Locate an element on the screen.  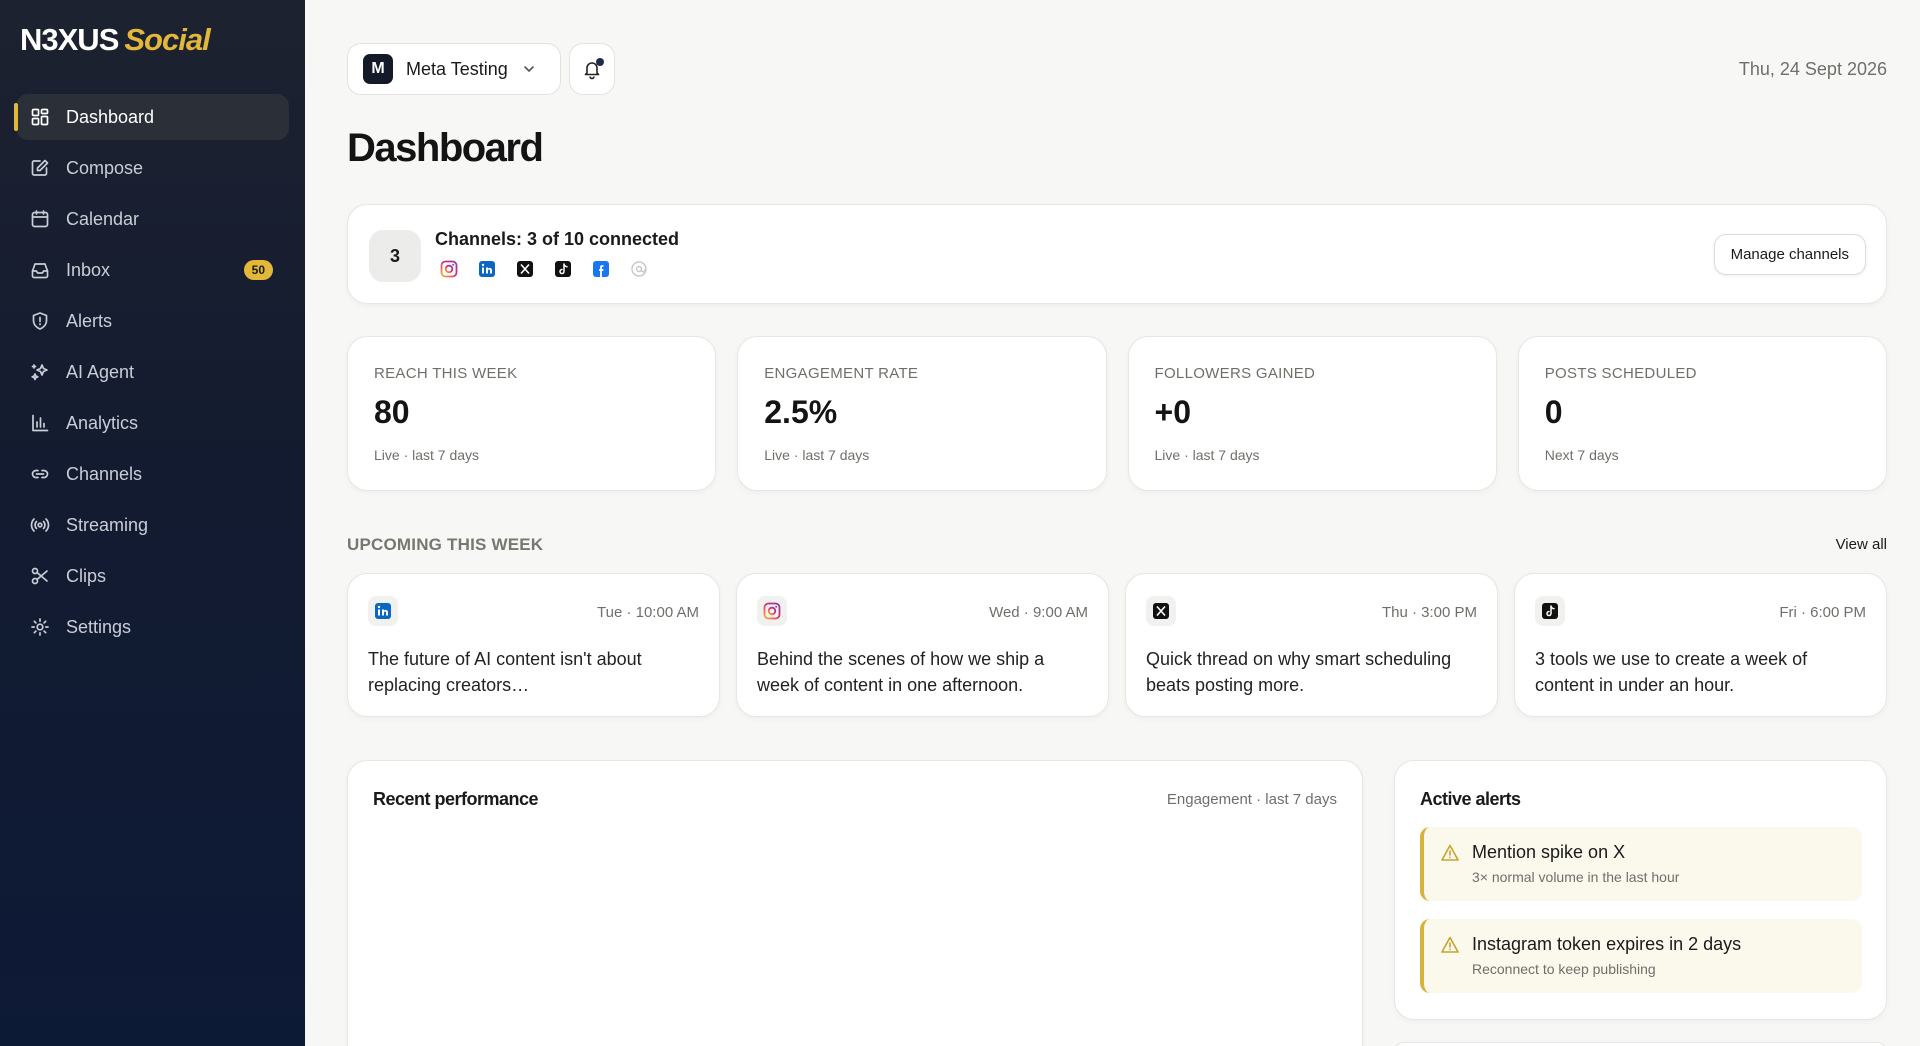
sidebar-item-streaming: Streaming is located at coordinates (152, 525).